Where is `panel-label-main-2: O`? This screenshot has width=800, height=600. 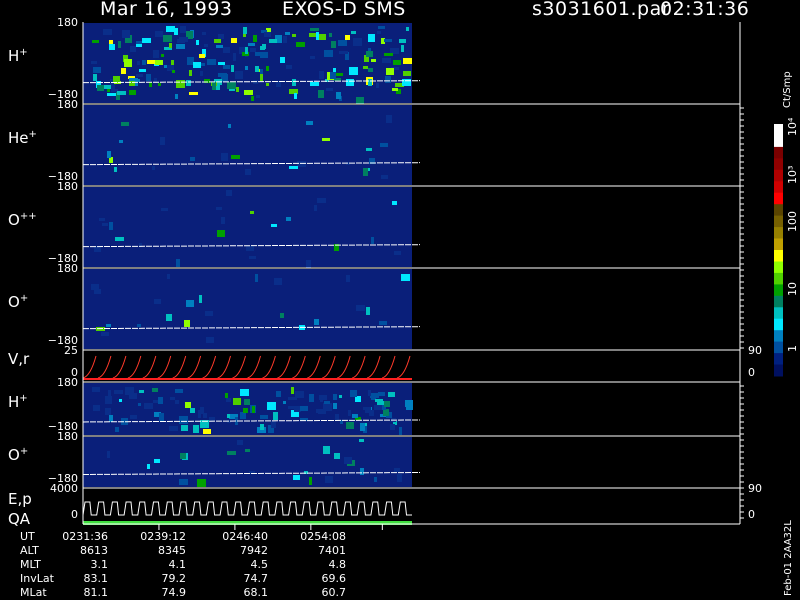
panel-label-main-2: O is located at coordinates (14, 220).